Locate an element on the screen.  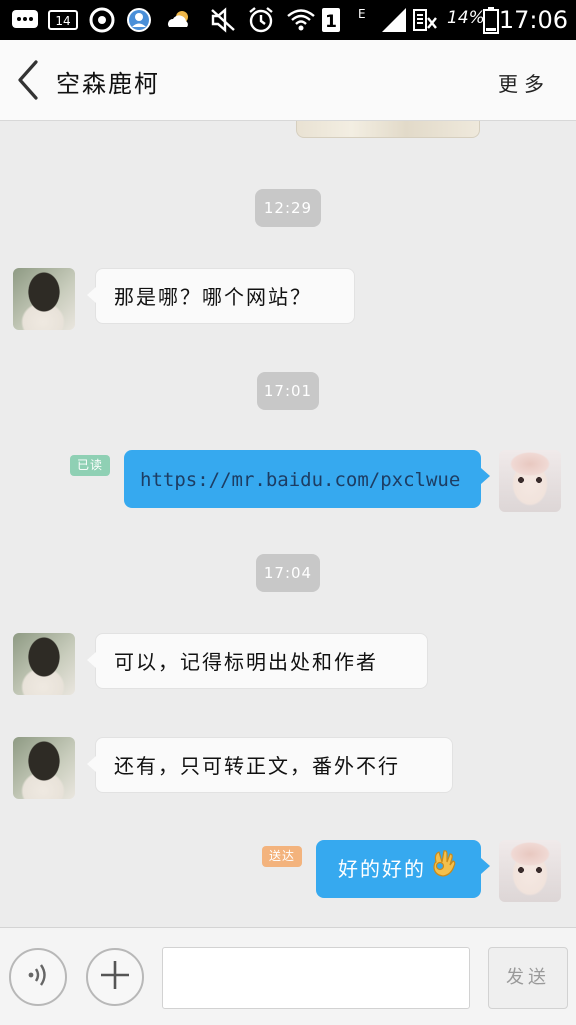
messages-icon is located at coordinates (25, 20).